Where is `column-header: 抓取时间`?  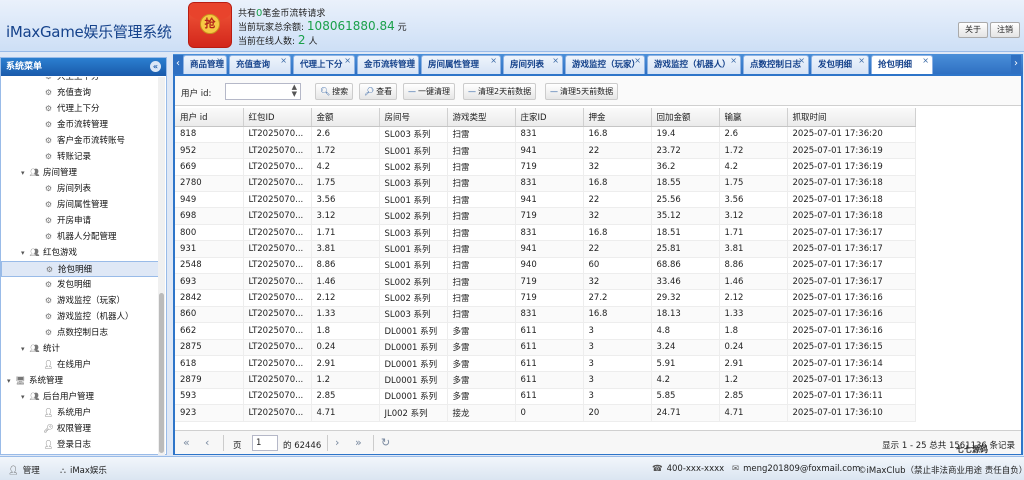 column-header: 抓取时间 is located at coordinates (851, 117).